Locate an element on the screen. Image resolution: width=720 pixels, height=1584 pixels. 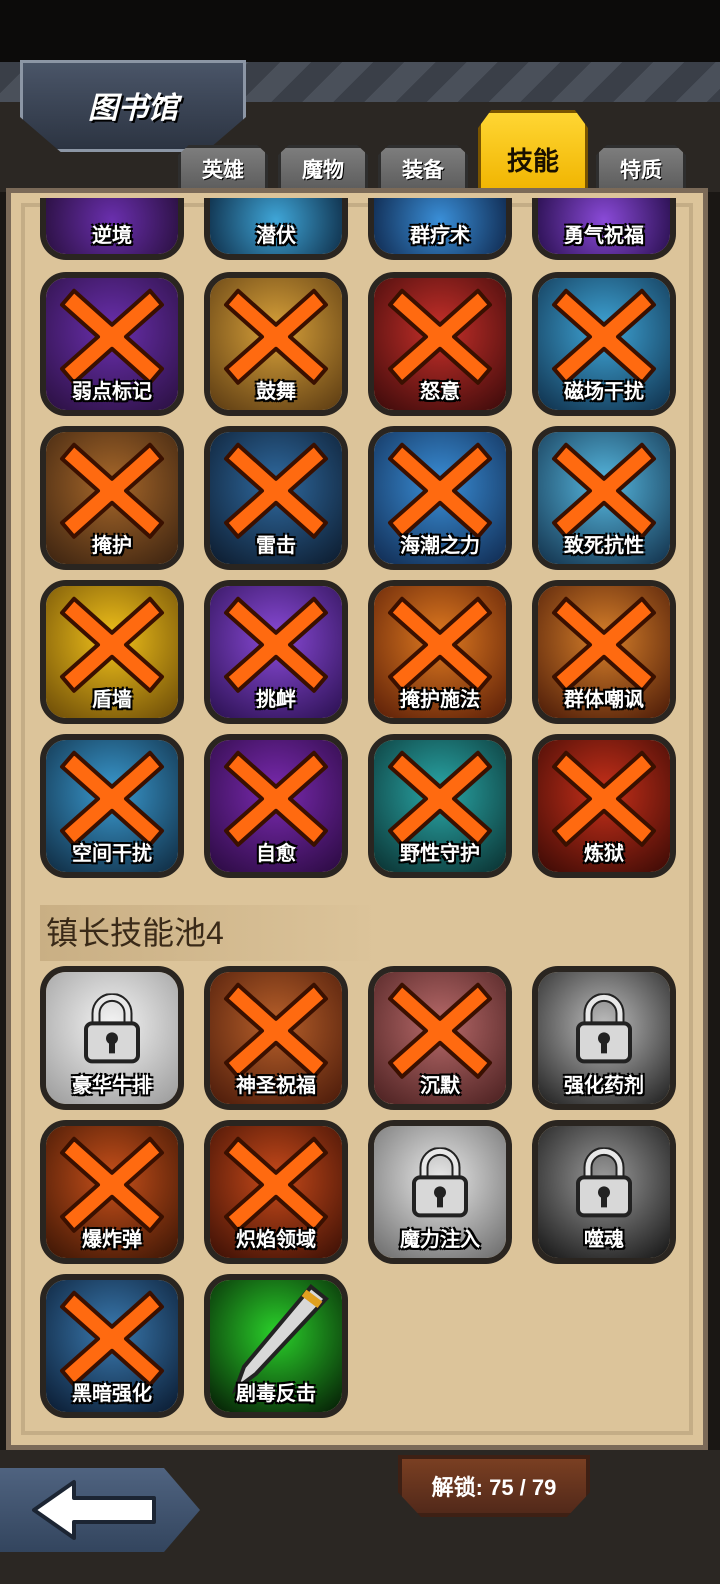
skill-label: 逆境 is located at coordinates (112, 236).